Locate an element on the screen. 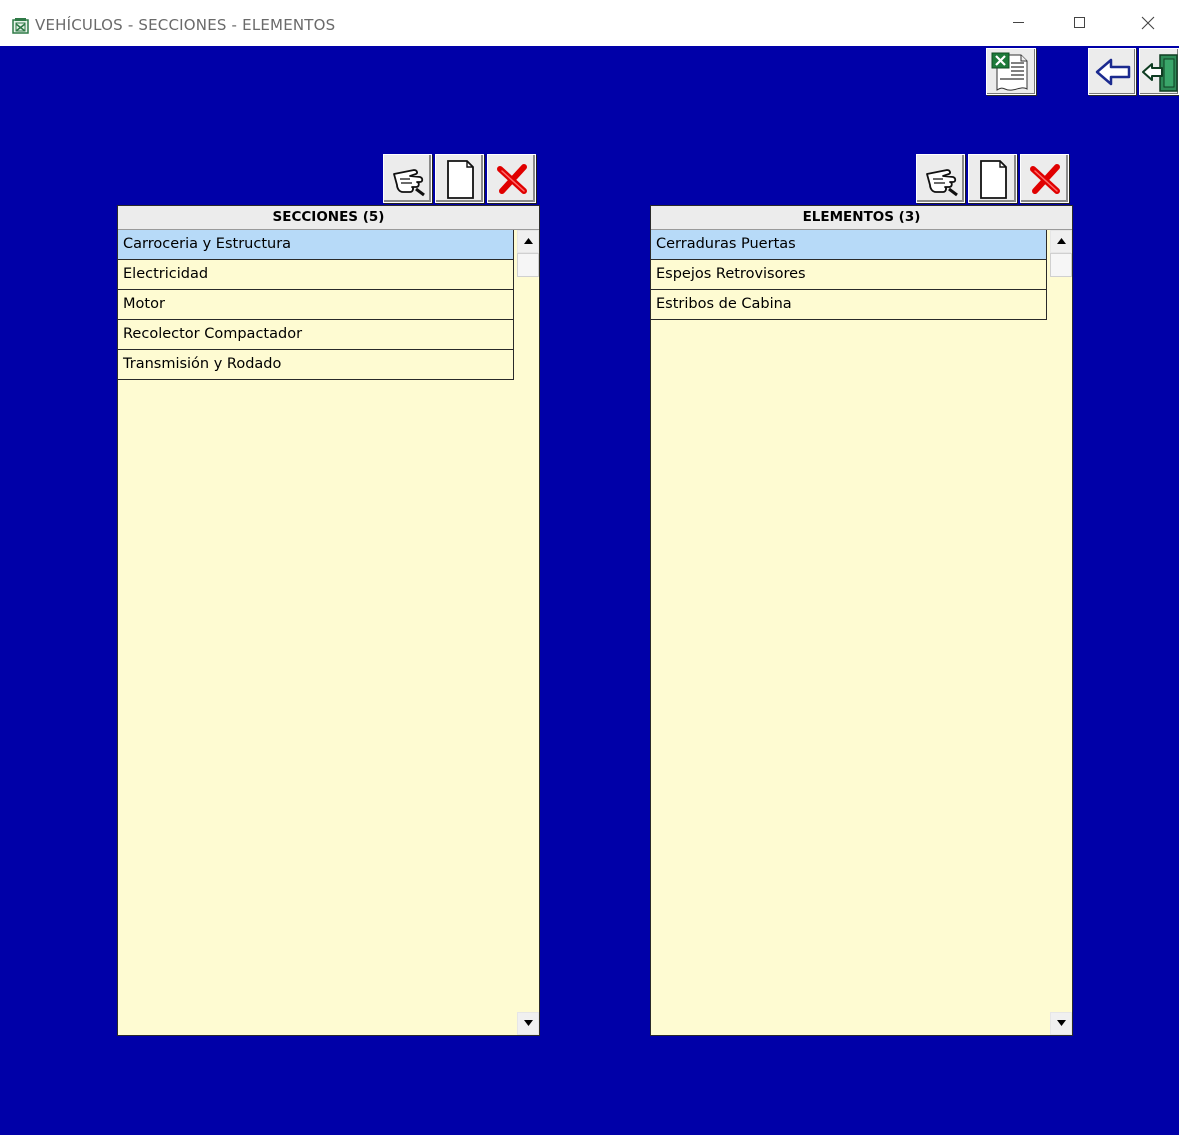 The height and width of the screenshot is (1135, 1179). secciones-delete-button is located at coordinates (511, 178).